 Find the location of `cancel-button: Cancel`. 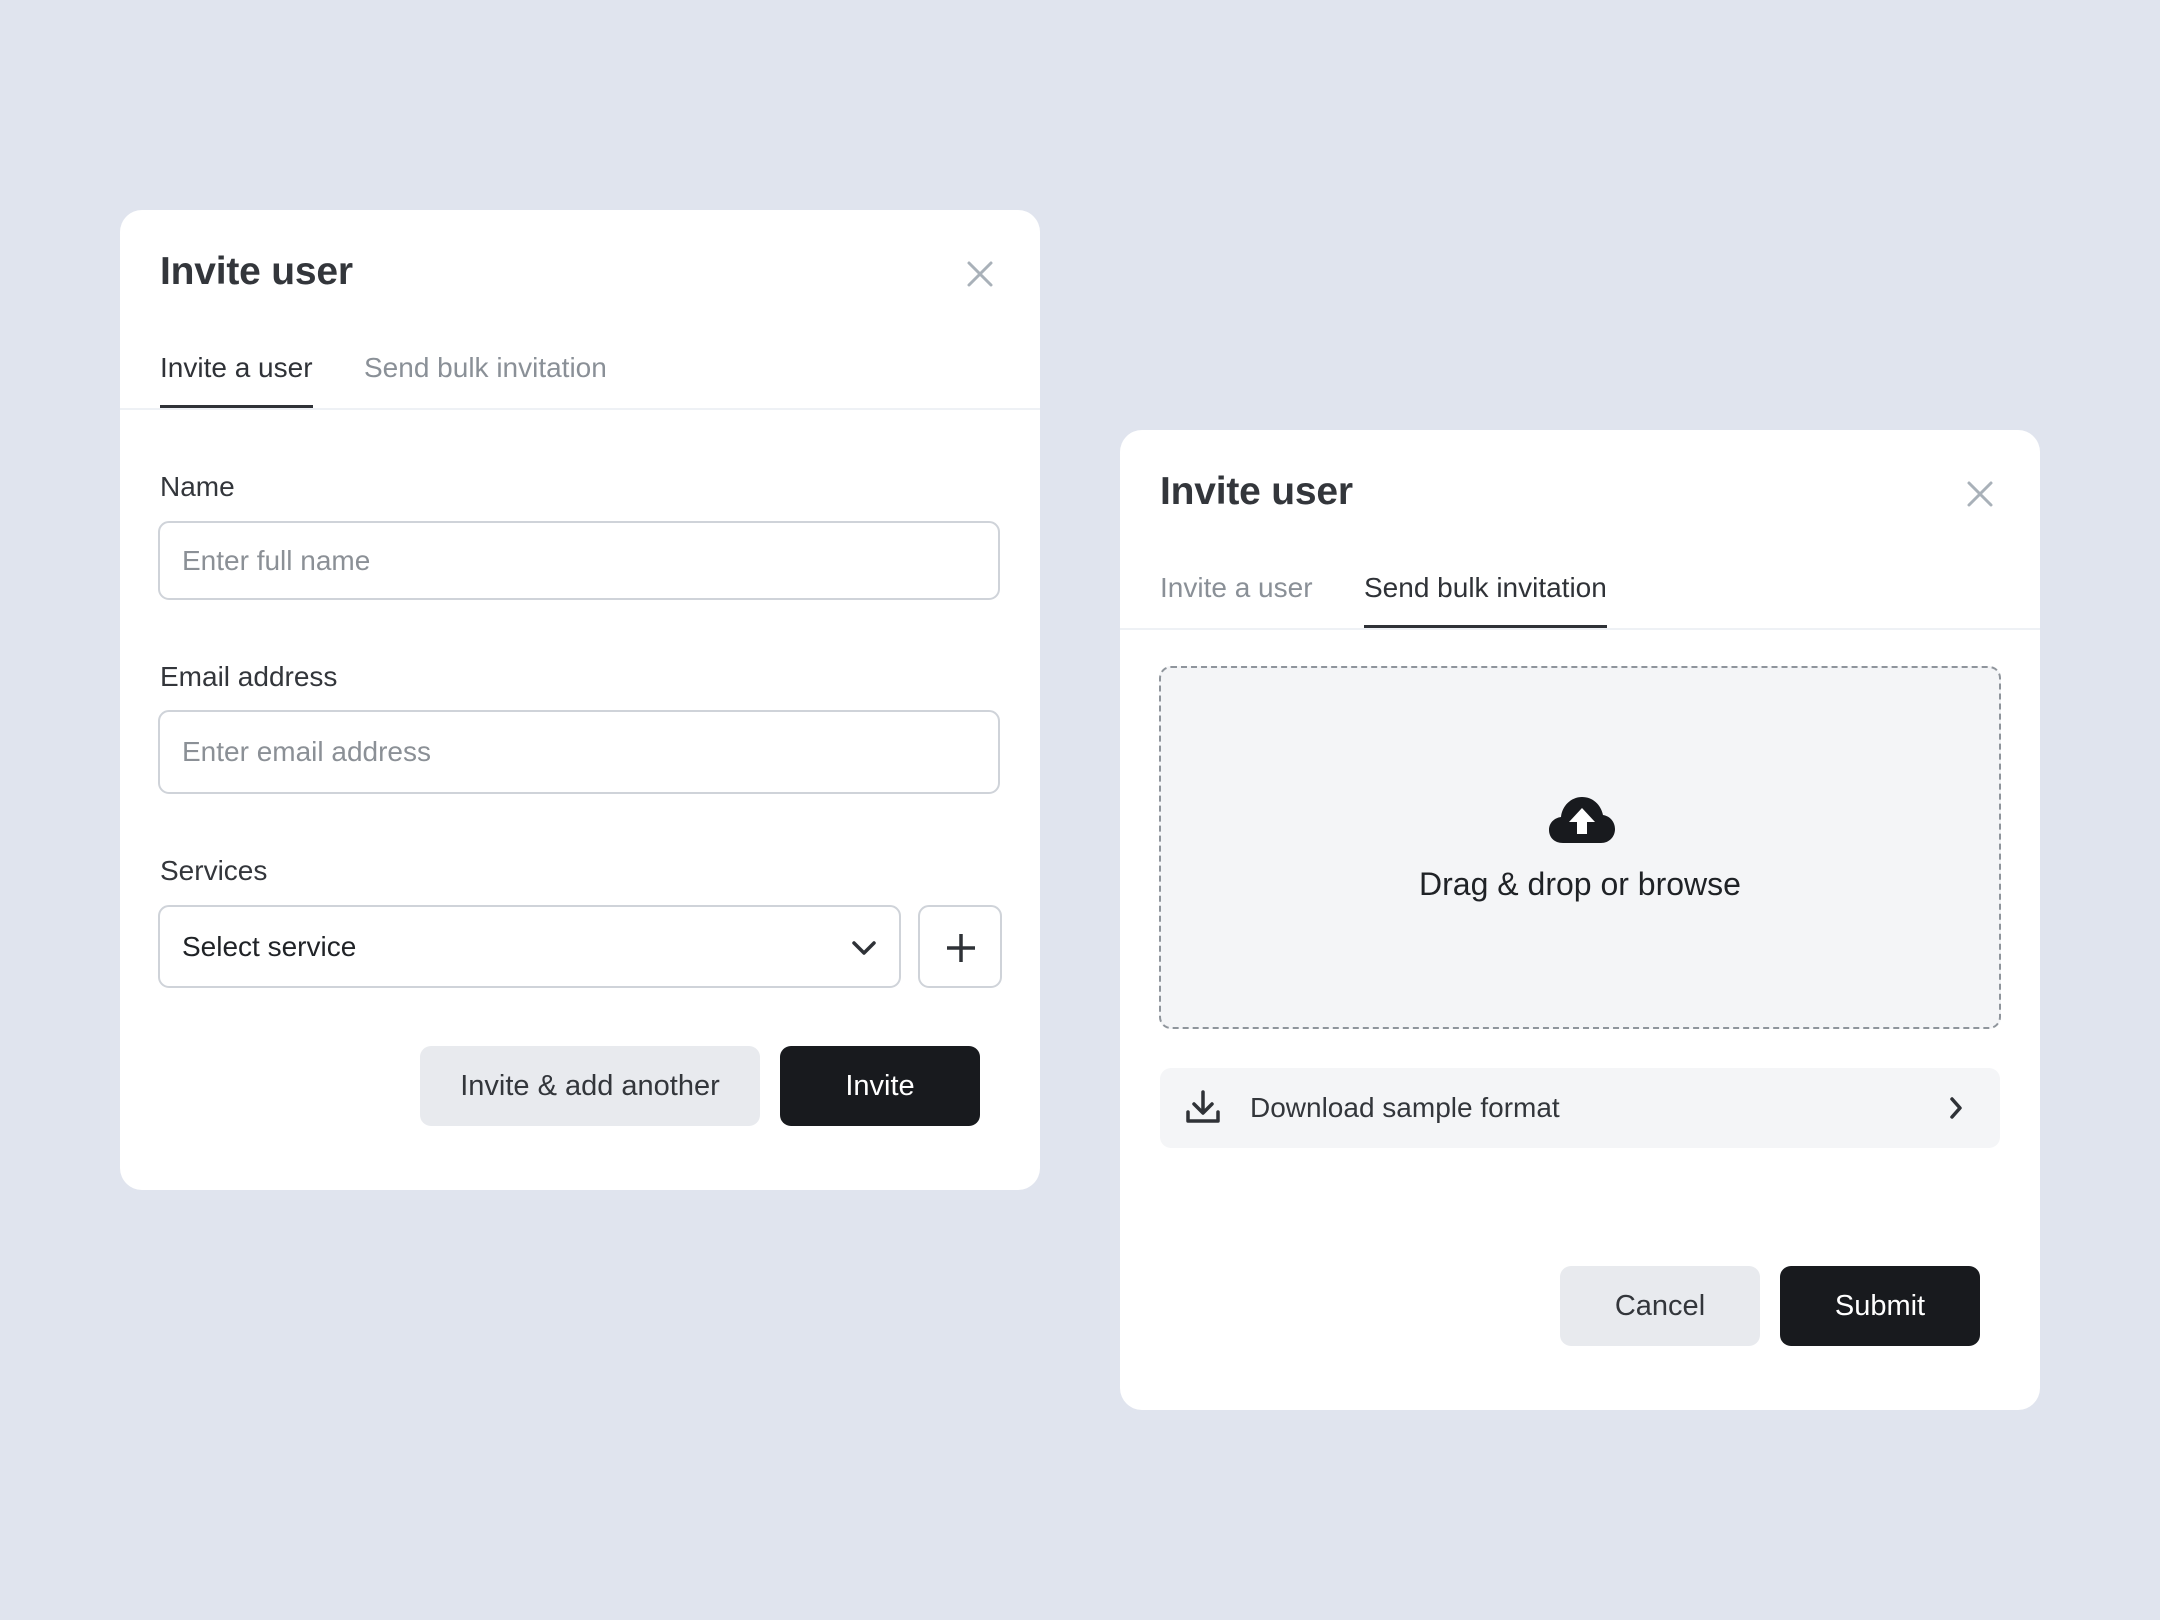

cancel-button: Cancel is located at coordinates (1660, 1306).